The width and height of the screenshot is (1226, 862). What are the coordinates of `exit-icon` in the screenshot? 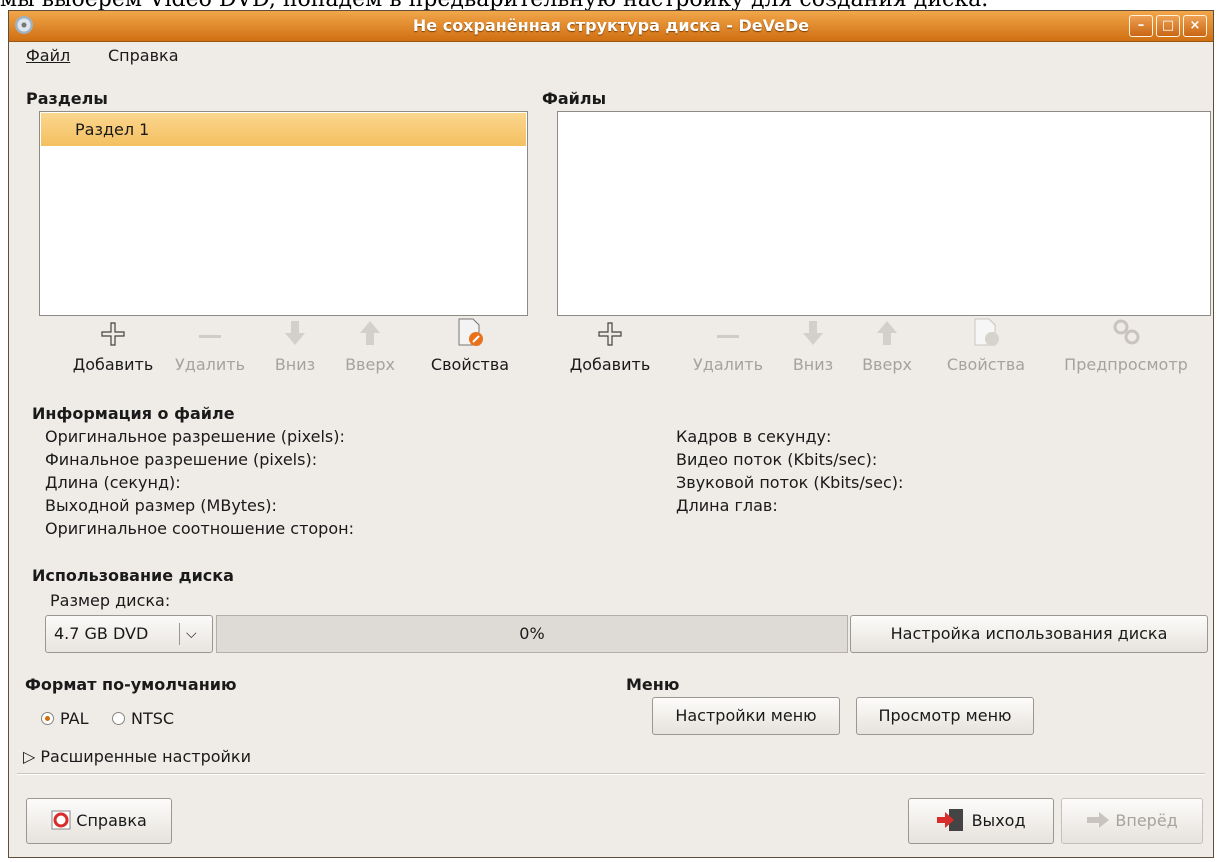 It's located at (950, 820).